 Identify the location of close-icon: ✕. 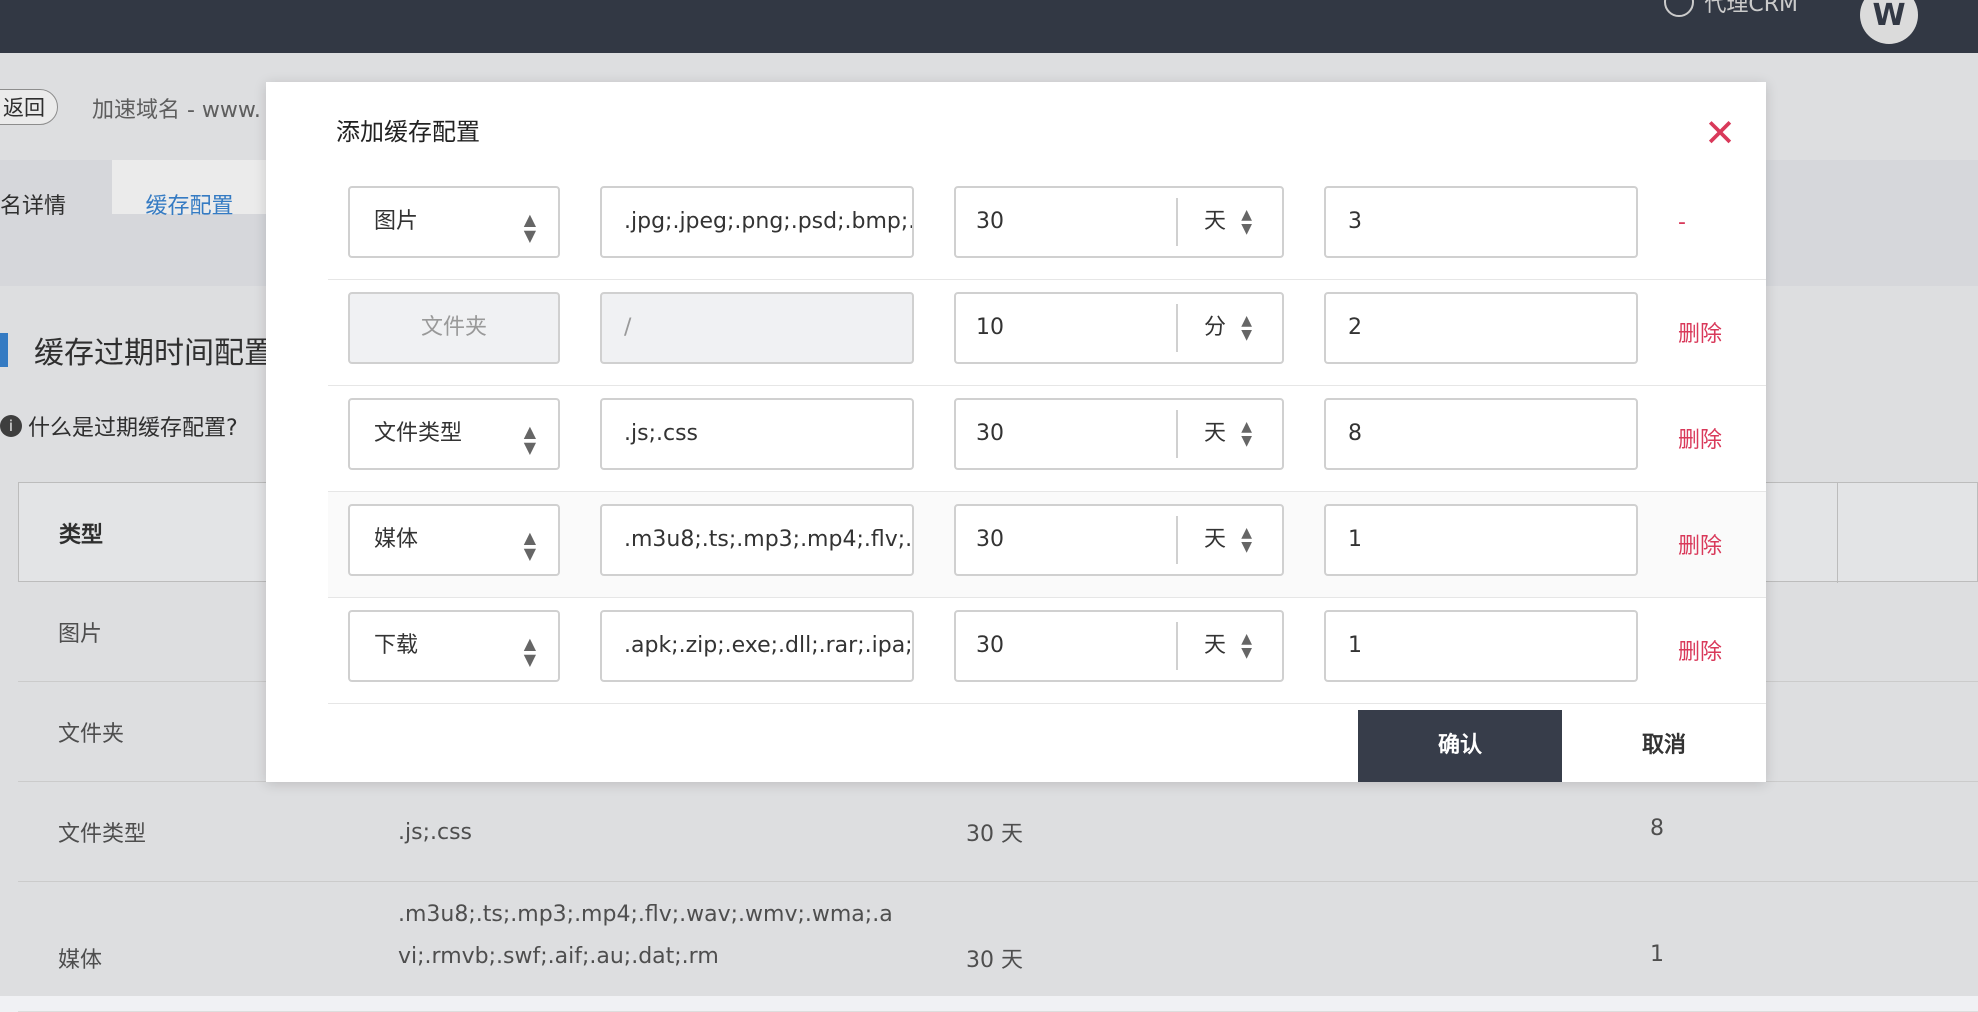
(1720, 133).